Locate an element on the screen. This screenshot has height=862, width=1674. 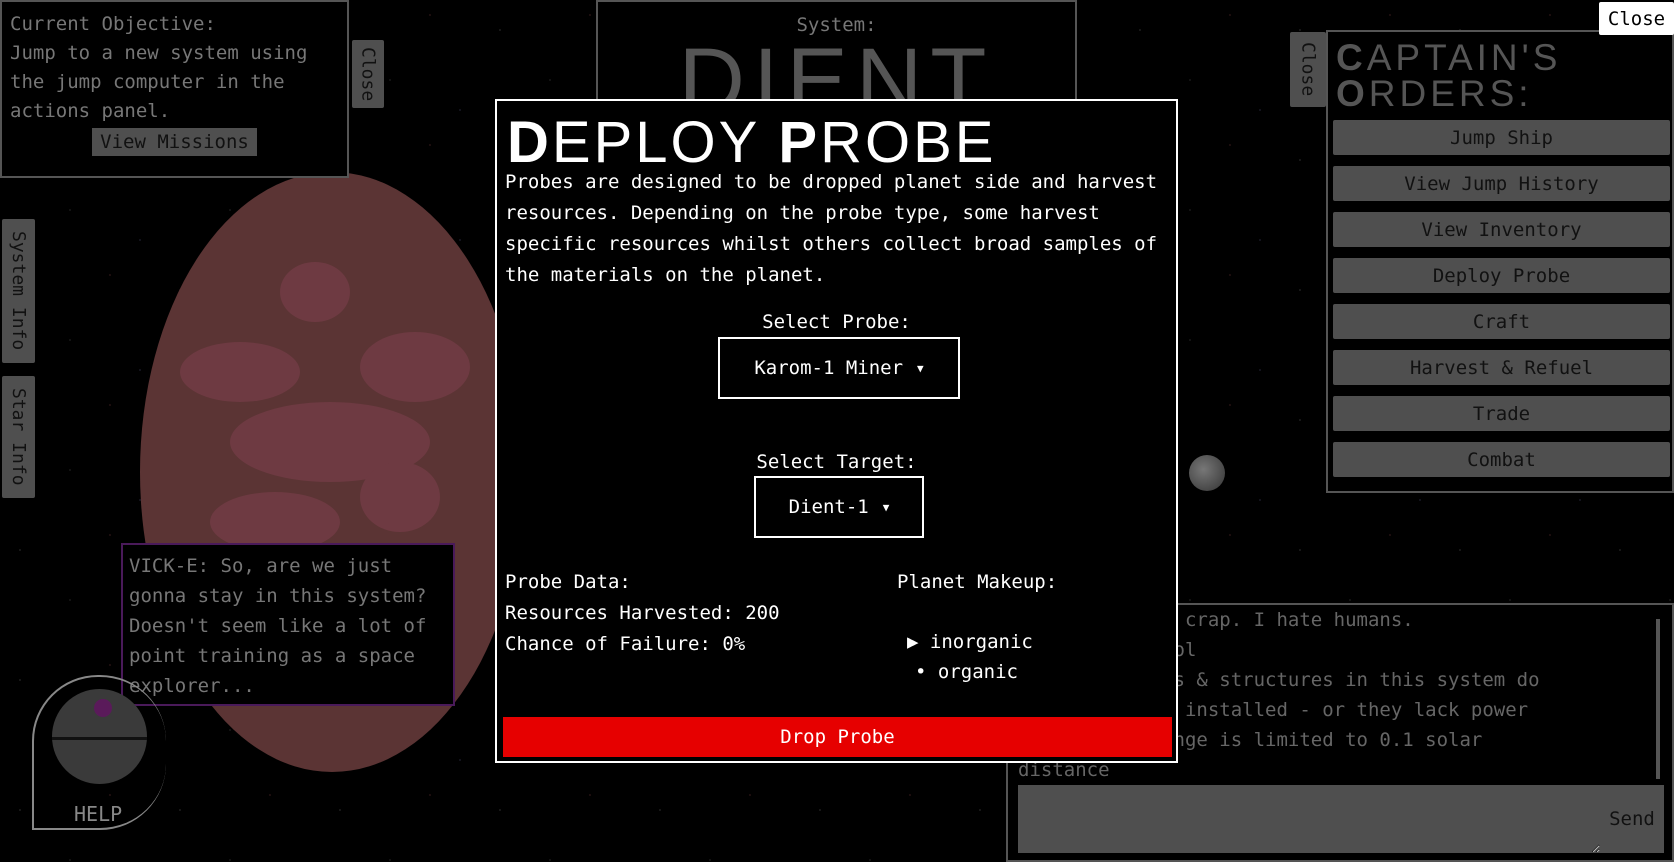
view-missions-button: View Missions is located at coordinates (174, 142).